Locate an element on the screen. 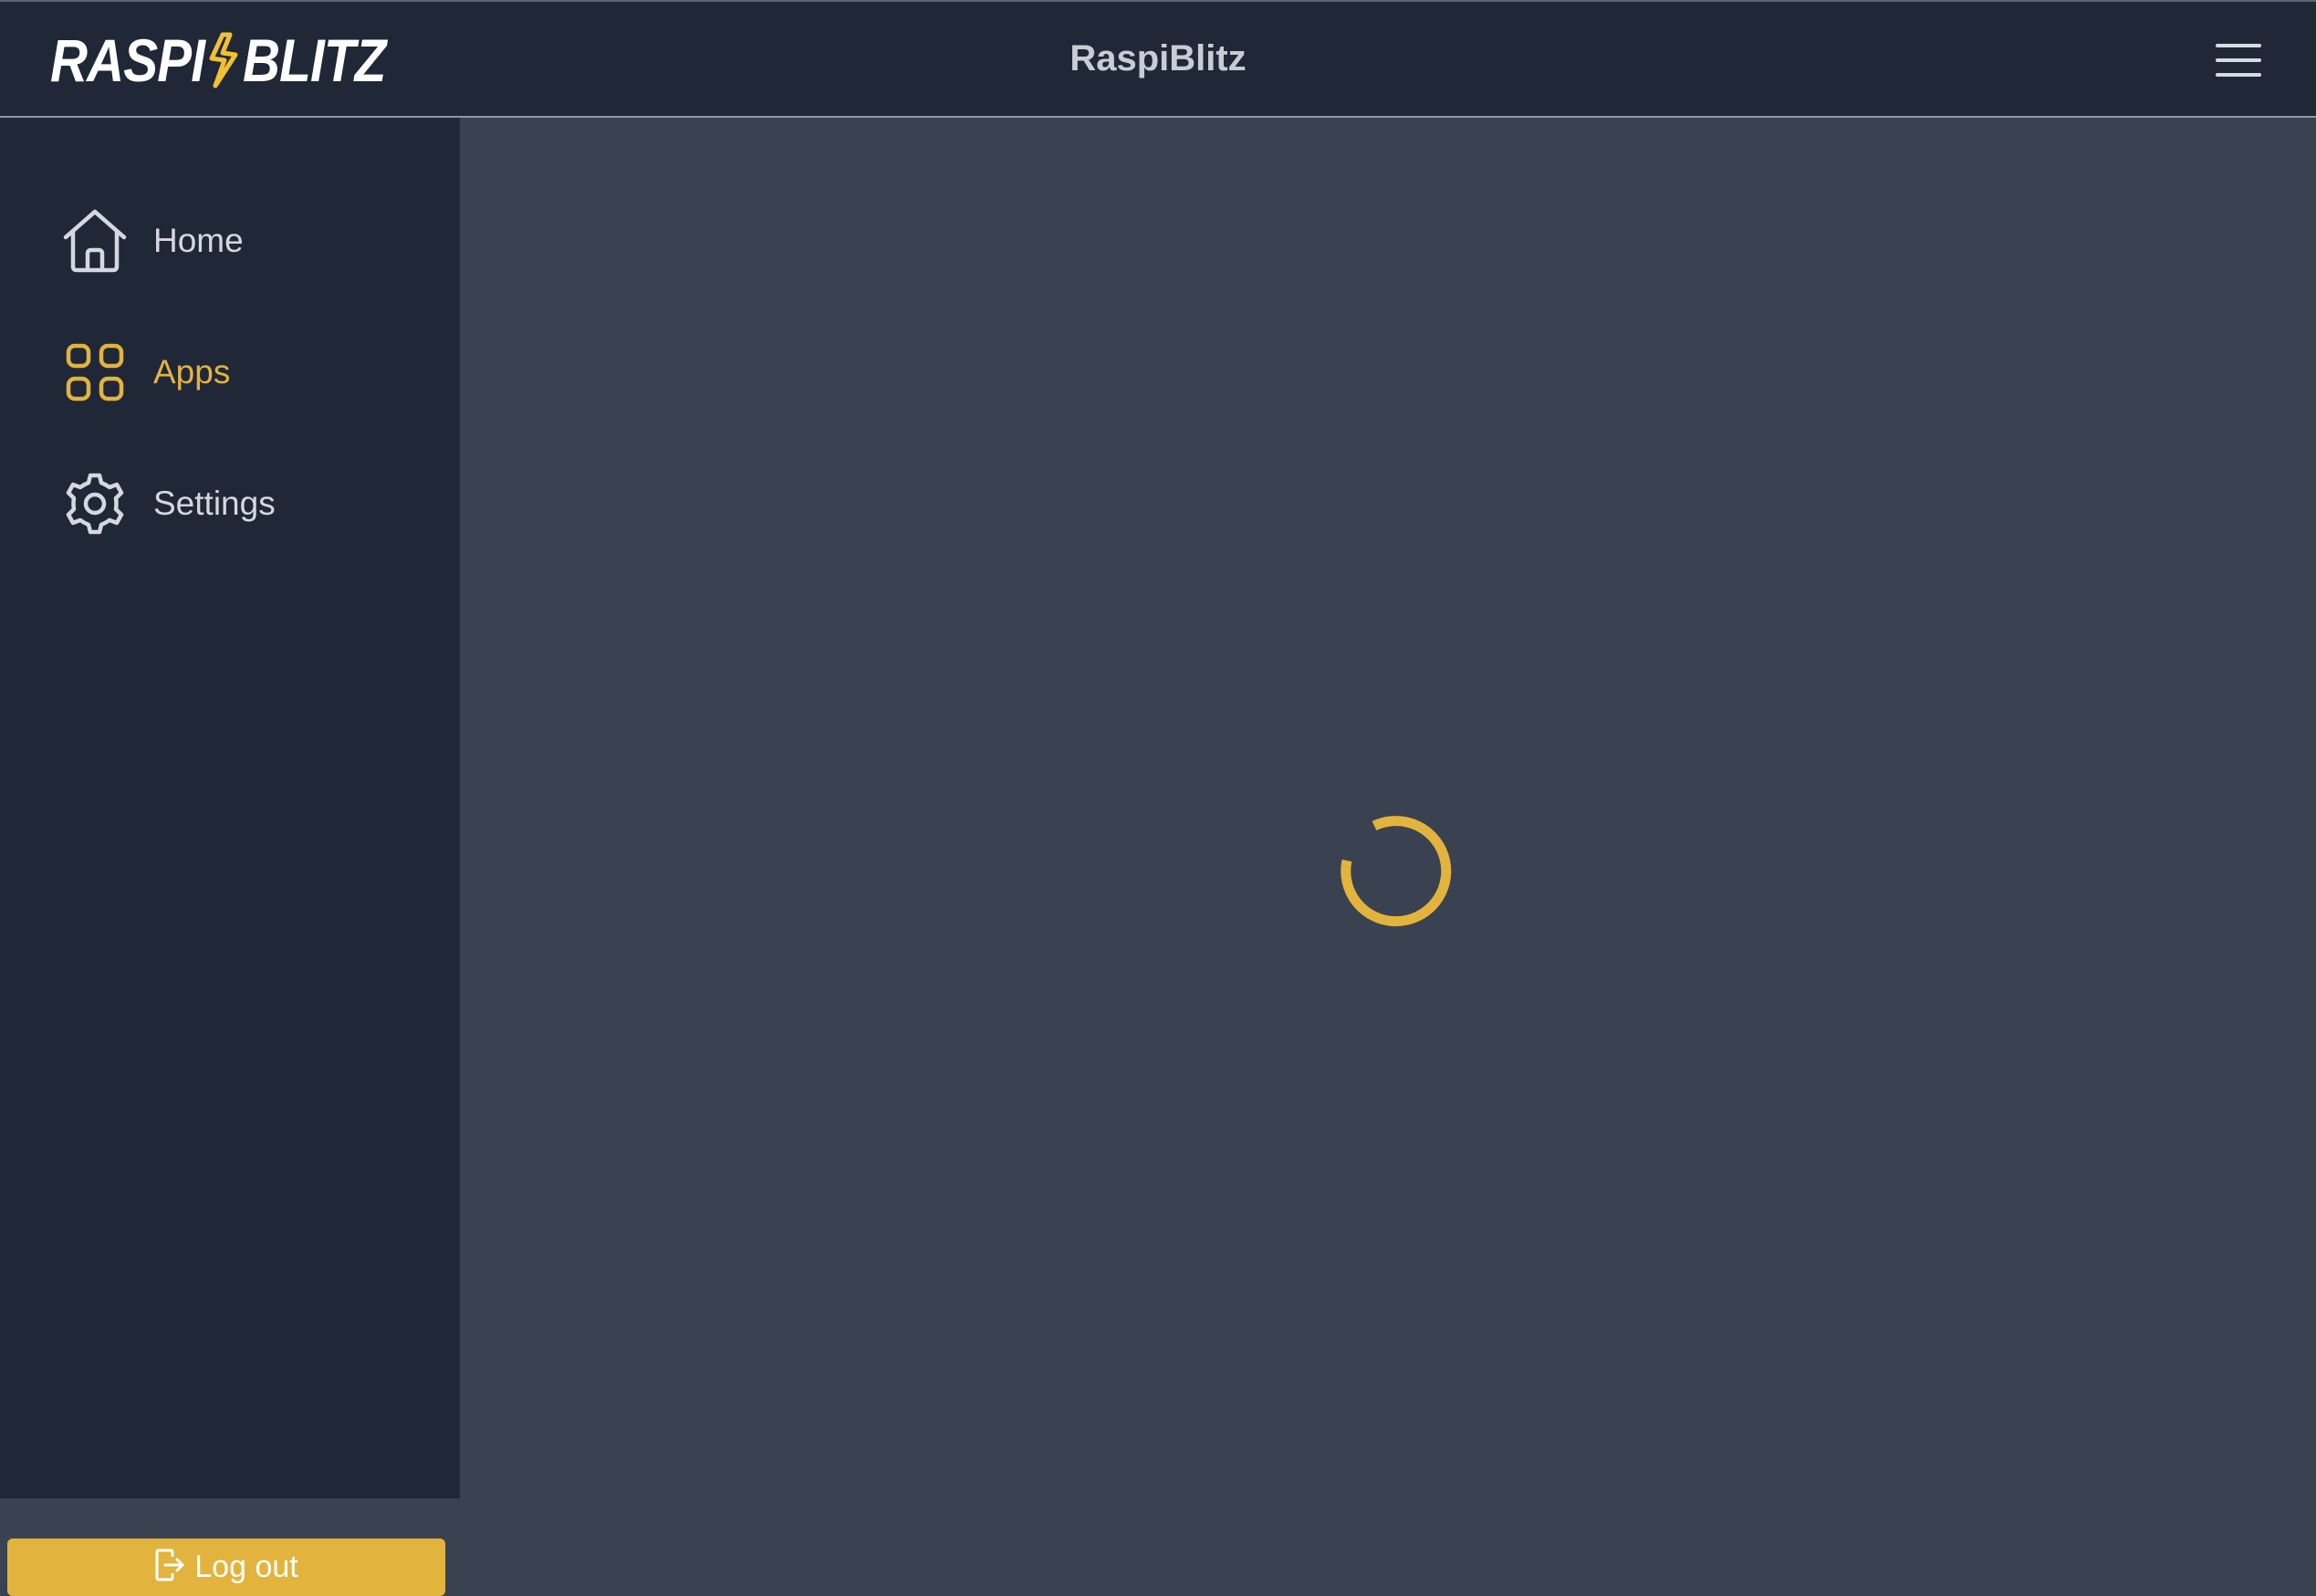 The image size is (2316, 1596). gear-icon is located at coordinates (94, 504).